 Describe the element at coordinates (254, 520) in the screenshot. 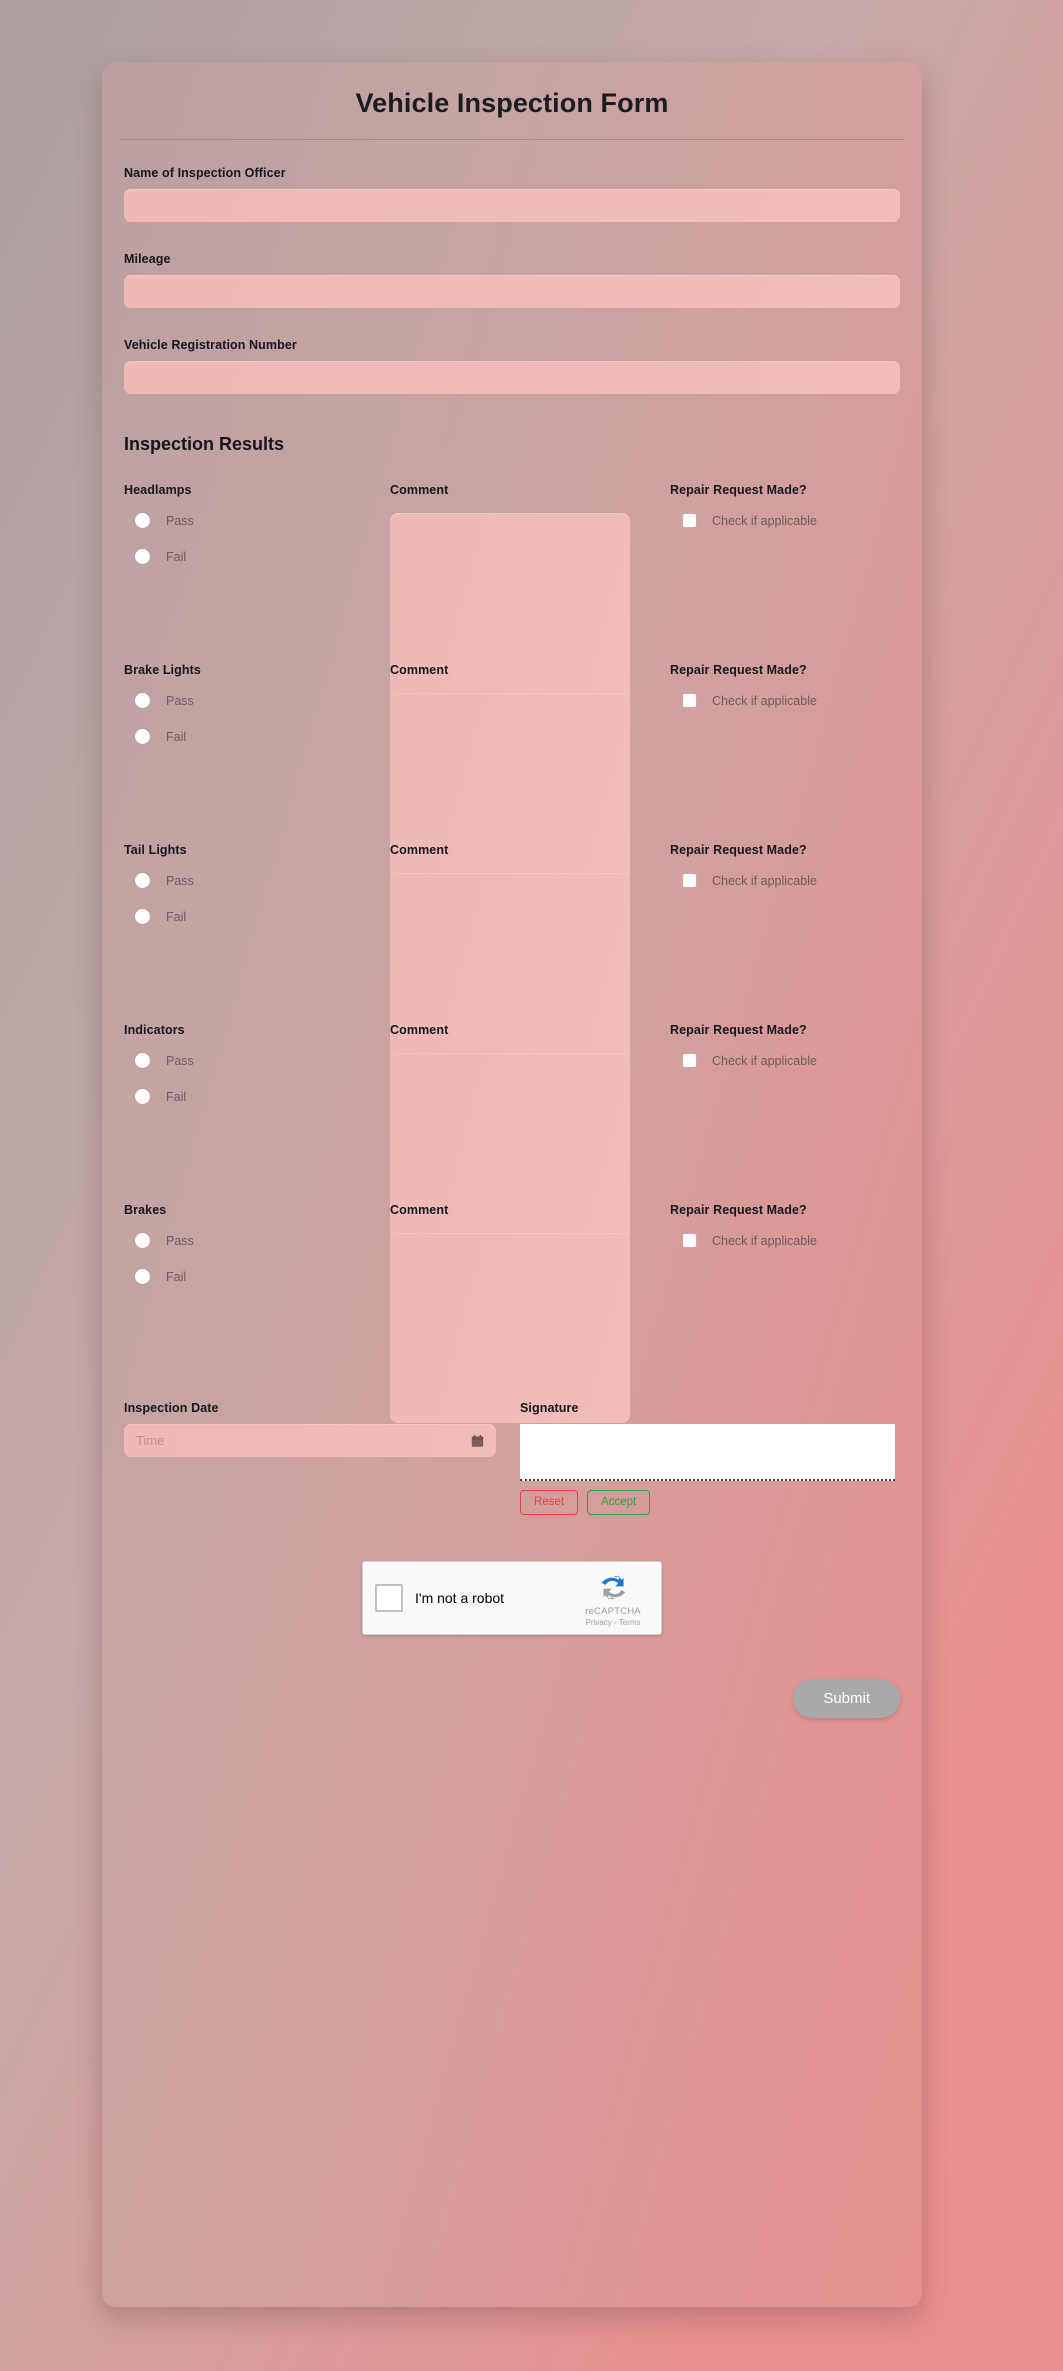

I see `radio-pass-headlamps: Pass` at that location.